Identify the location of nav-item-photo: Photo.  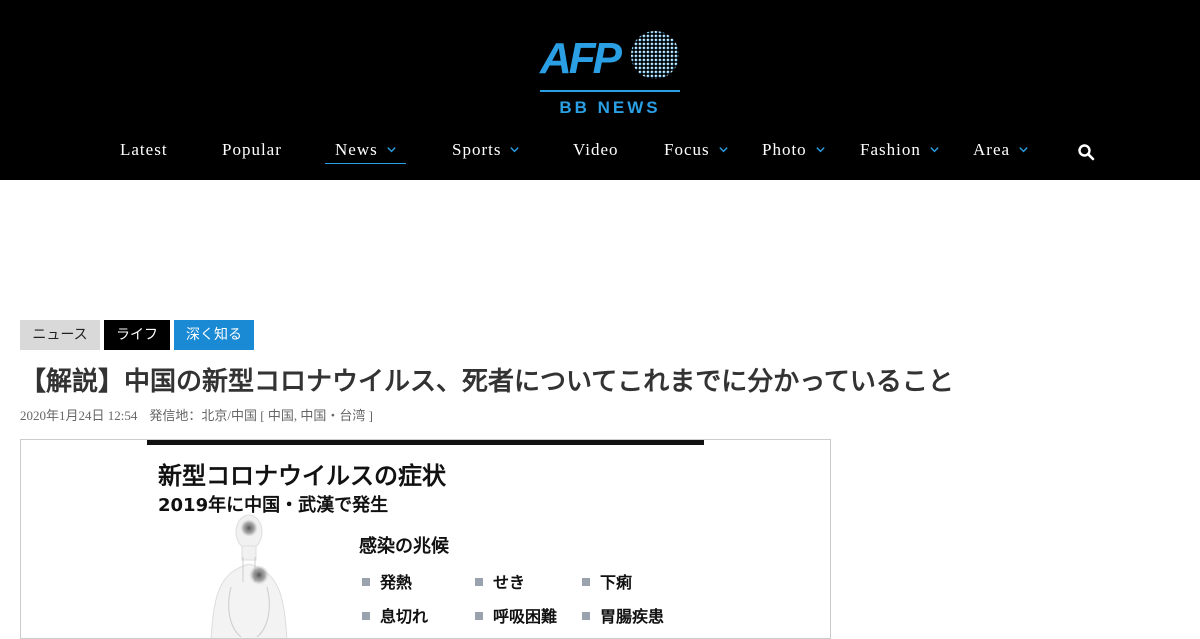
(794, 150).